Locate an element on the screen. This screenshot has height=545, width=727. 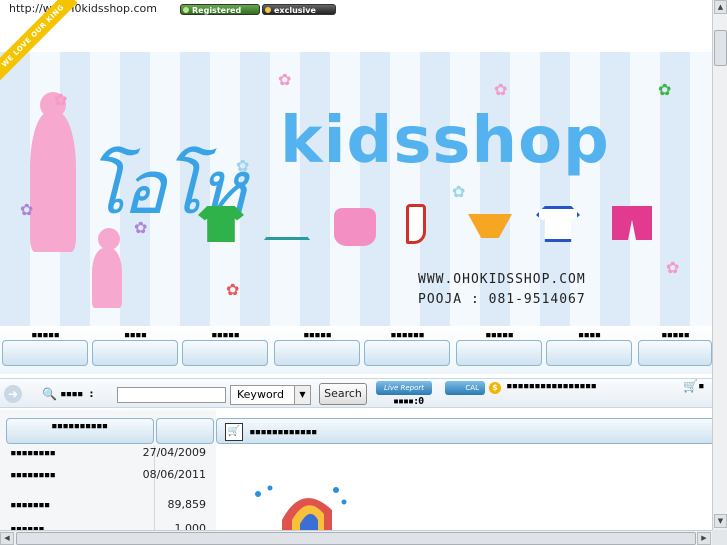
underwear-orange-icon is located at coordinates (490, 226).